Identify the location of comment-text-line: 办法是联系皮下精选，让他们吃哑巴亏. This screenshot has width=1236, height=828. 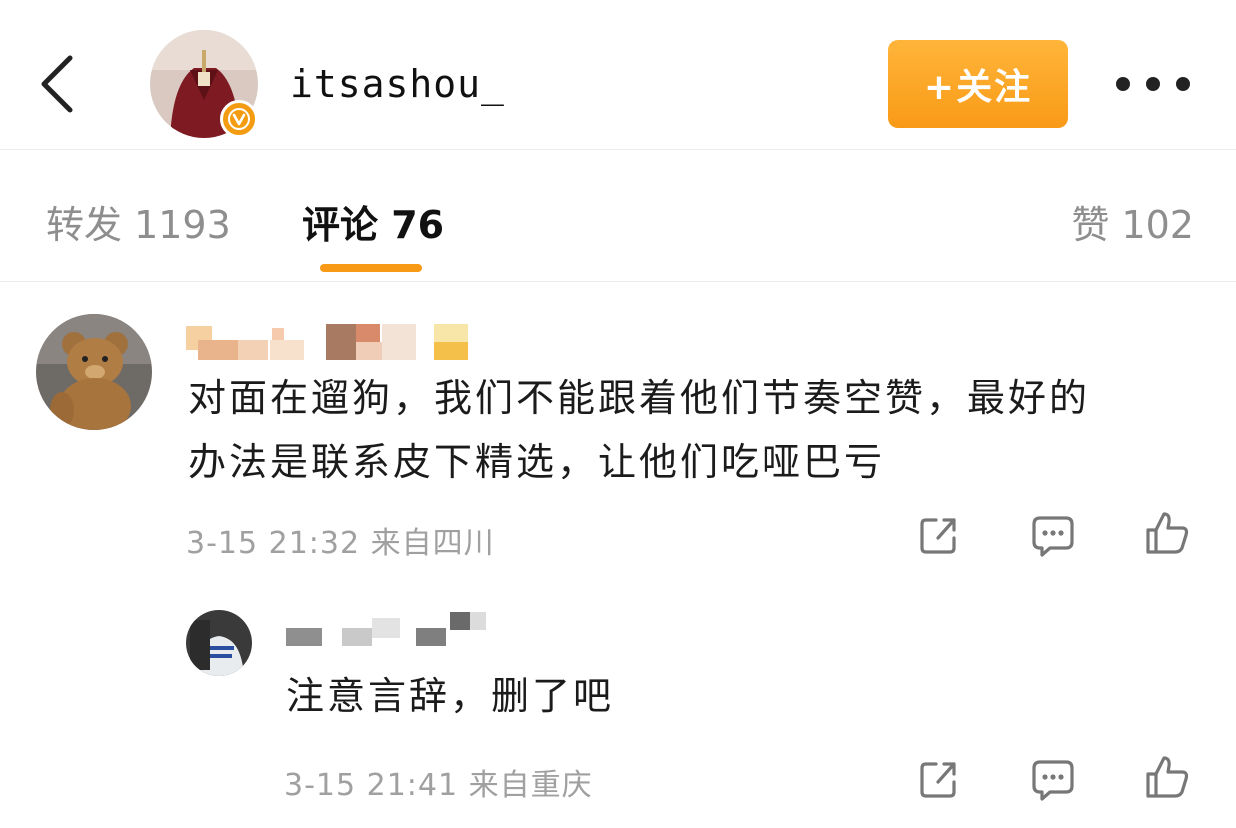
(537, 462).